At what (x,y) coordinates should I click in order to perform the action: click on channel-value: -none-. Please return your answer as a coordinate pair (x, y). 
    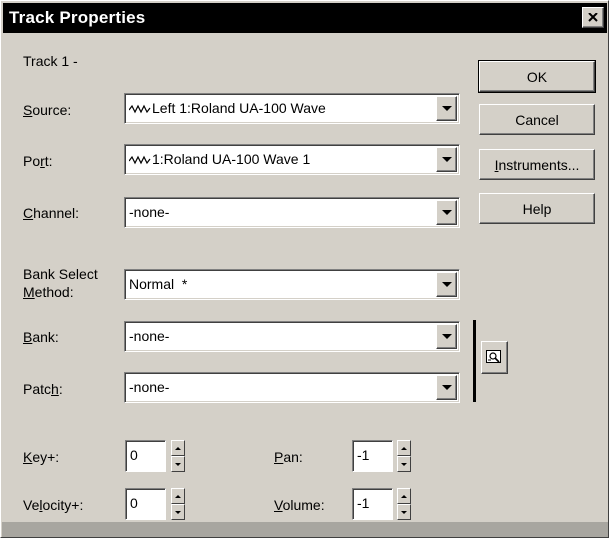
    Looking at the image, I should click on (149, 212).